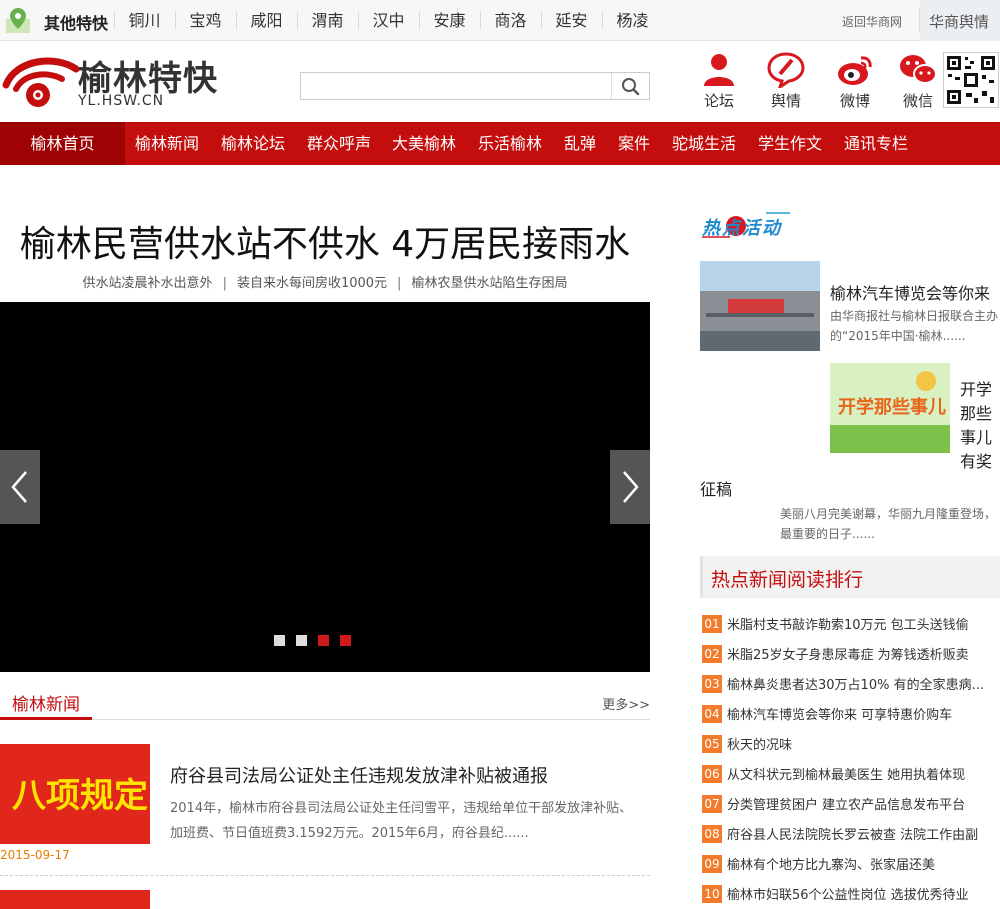  Describe the element at coordinates (855, 70) in the screenshot. I see `weibo-icon` at that location.